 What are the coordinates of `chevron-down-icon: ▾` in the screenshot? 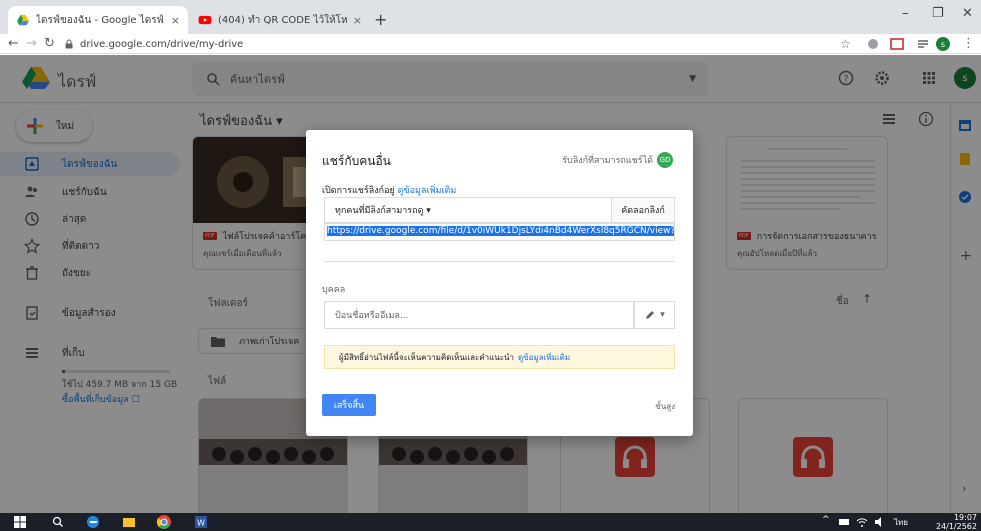 It's located at (662, 315).